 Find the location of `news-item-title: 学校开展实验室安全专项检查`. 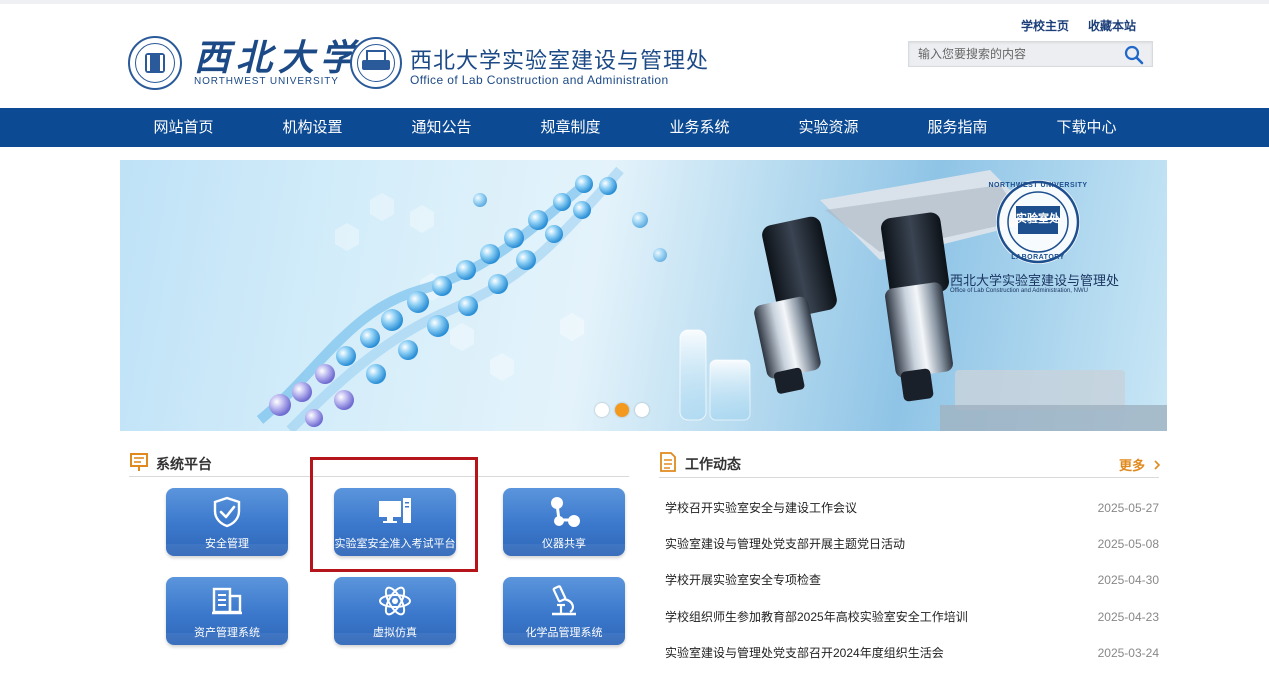

news-item-title: 学校开展实验室安全专项检查 is located at coordinates (743, 580).